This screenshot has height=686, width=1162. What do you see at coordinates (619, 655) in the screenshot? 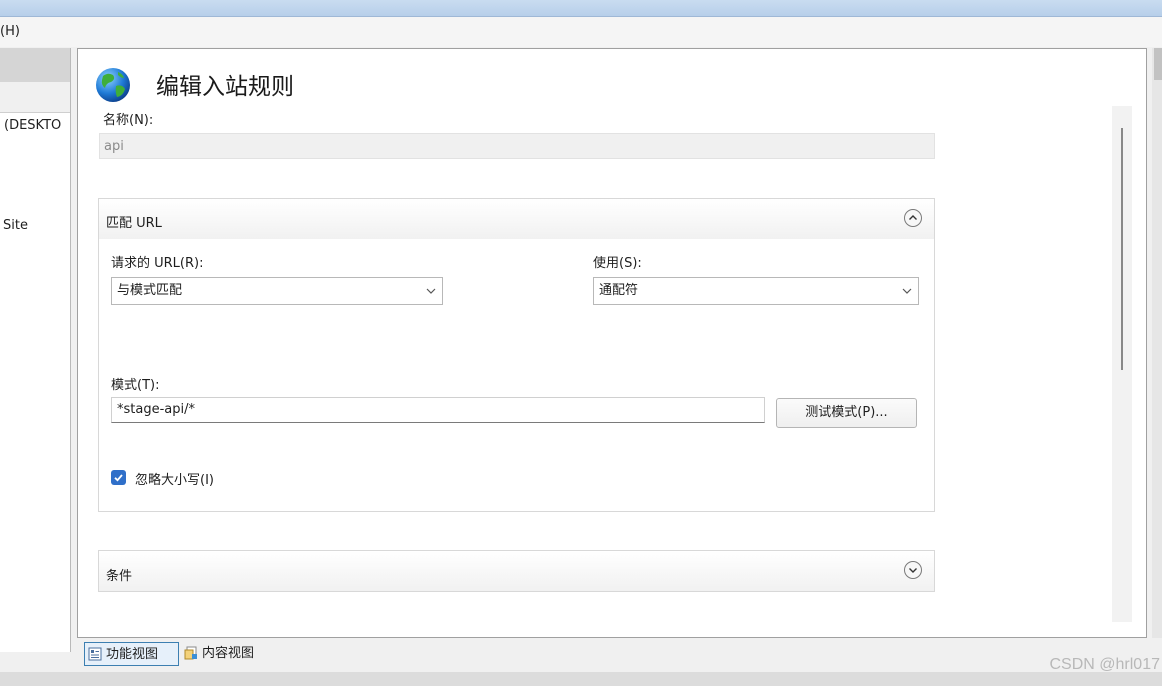
I see `view-switcher: 功能视图 内容视图` at bounding box center [619, 655].